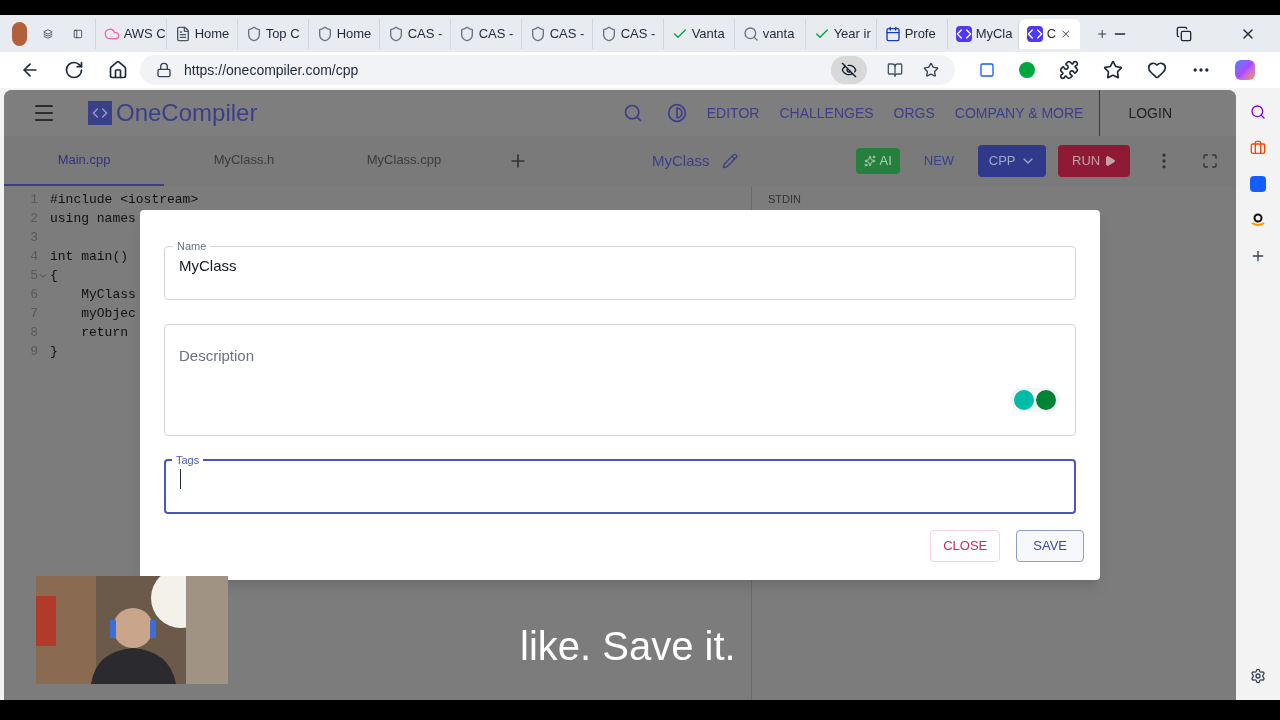 The width and height of the screenshot is (1280, 720). I want to click on health-icon, so click(1157, 70).